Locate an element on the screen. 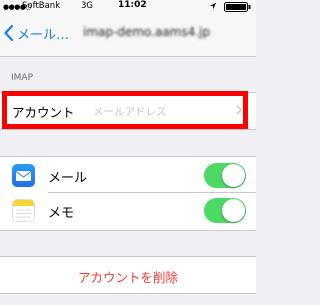 Image resolution: width=320 pixels, height=305 pixels. row-divider is located at coordinates (152, 192).